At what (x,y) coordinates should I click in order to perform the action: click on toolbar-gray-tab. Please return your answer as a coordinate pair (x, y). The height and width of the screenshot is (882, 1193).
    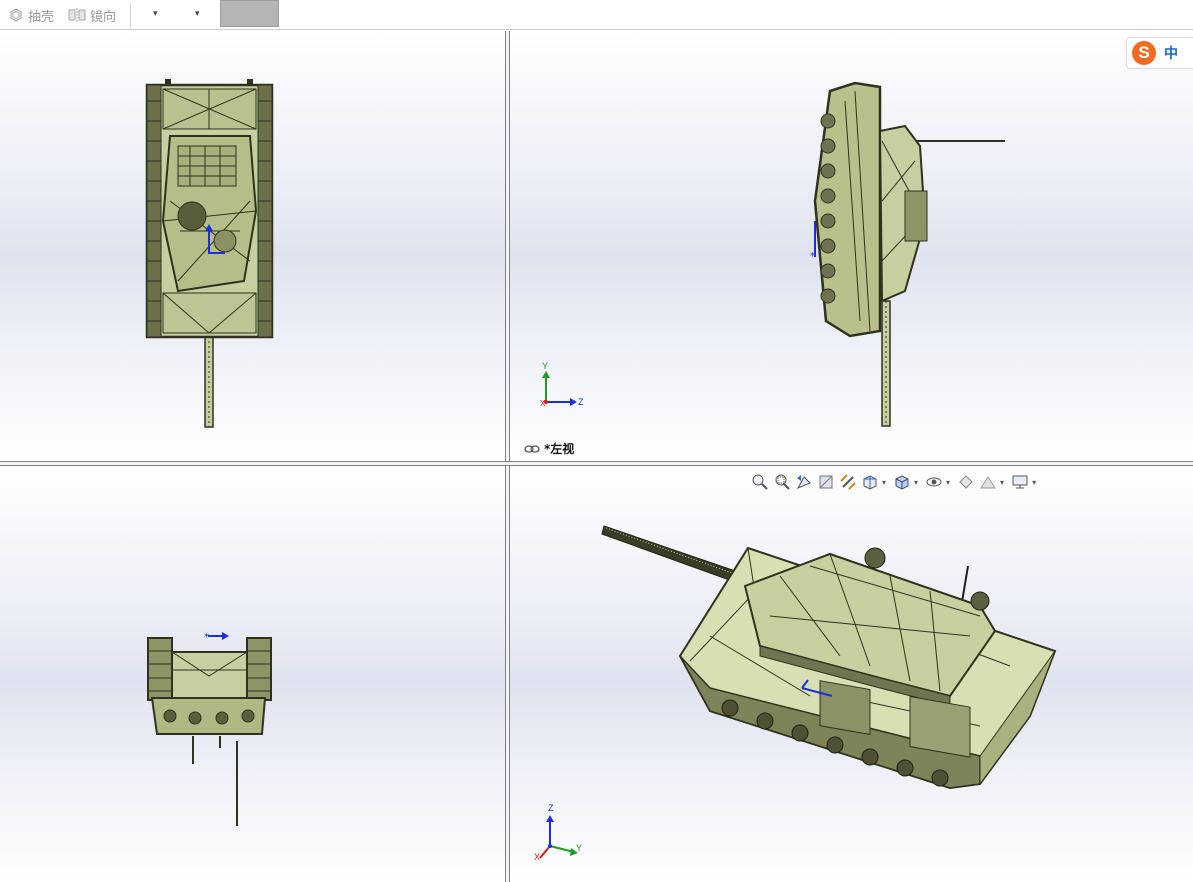
    Looking at the image, I should click on (249, 13).